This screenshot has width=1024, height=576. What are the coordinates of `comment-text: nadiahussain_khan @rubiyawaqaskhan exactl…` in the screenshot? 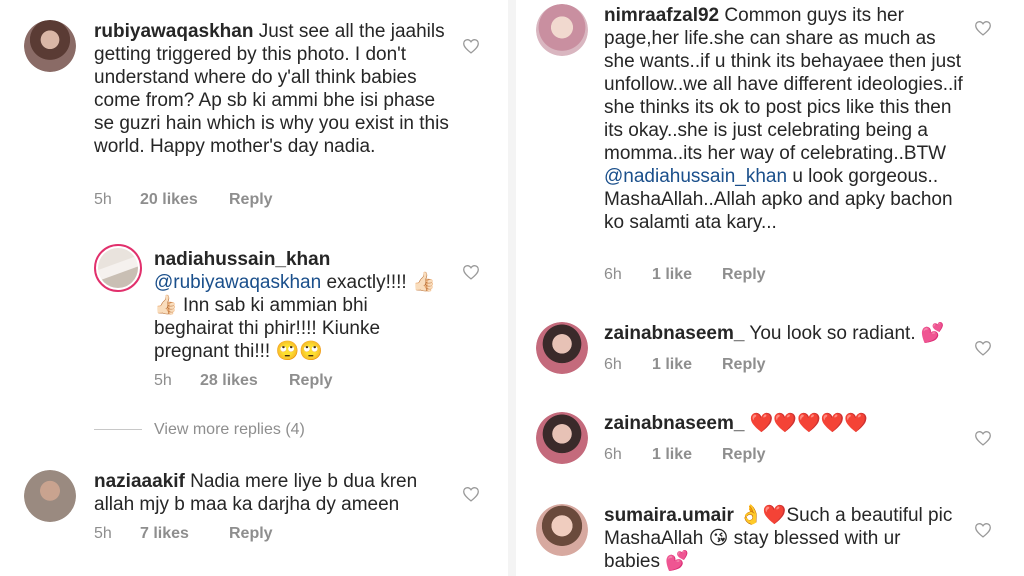 It's located at (299, 305).